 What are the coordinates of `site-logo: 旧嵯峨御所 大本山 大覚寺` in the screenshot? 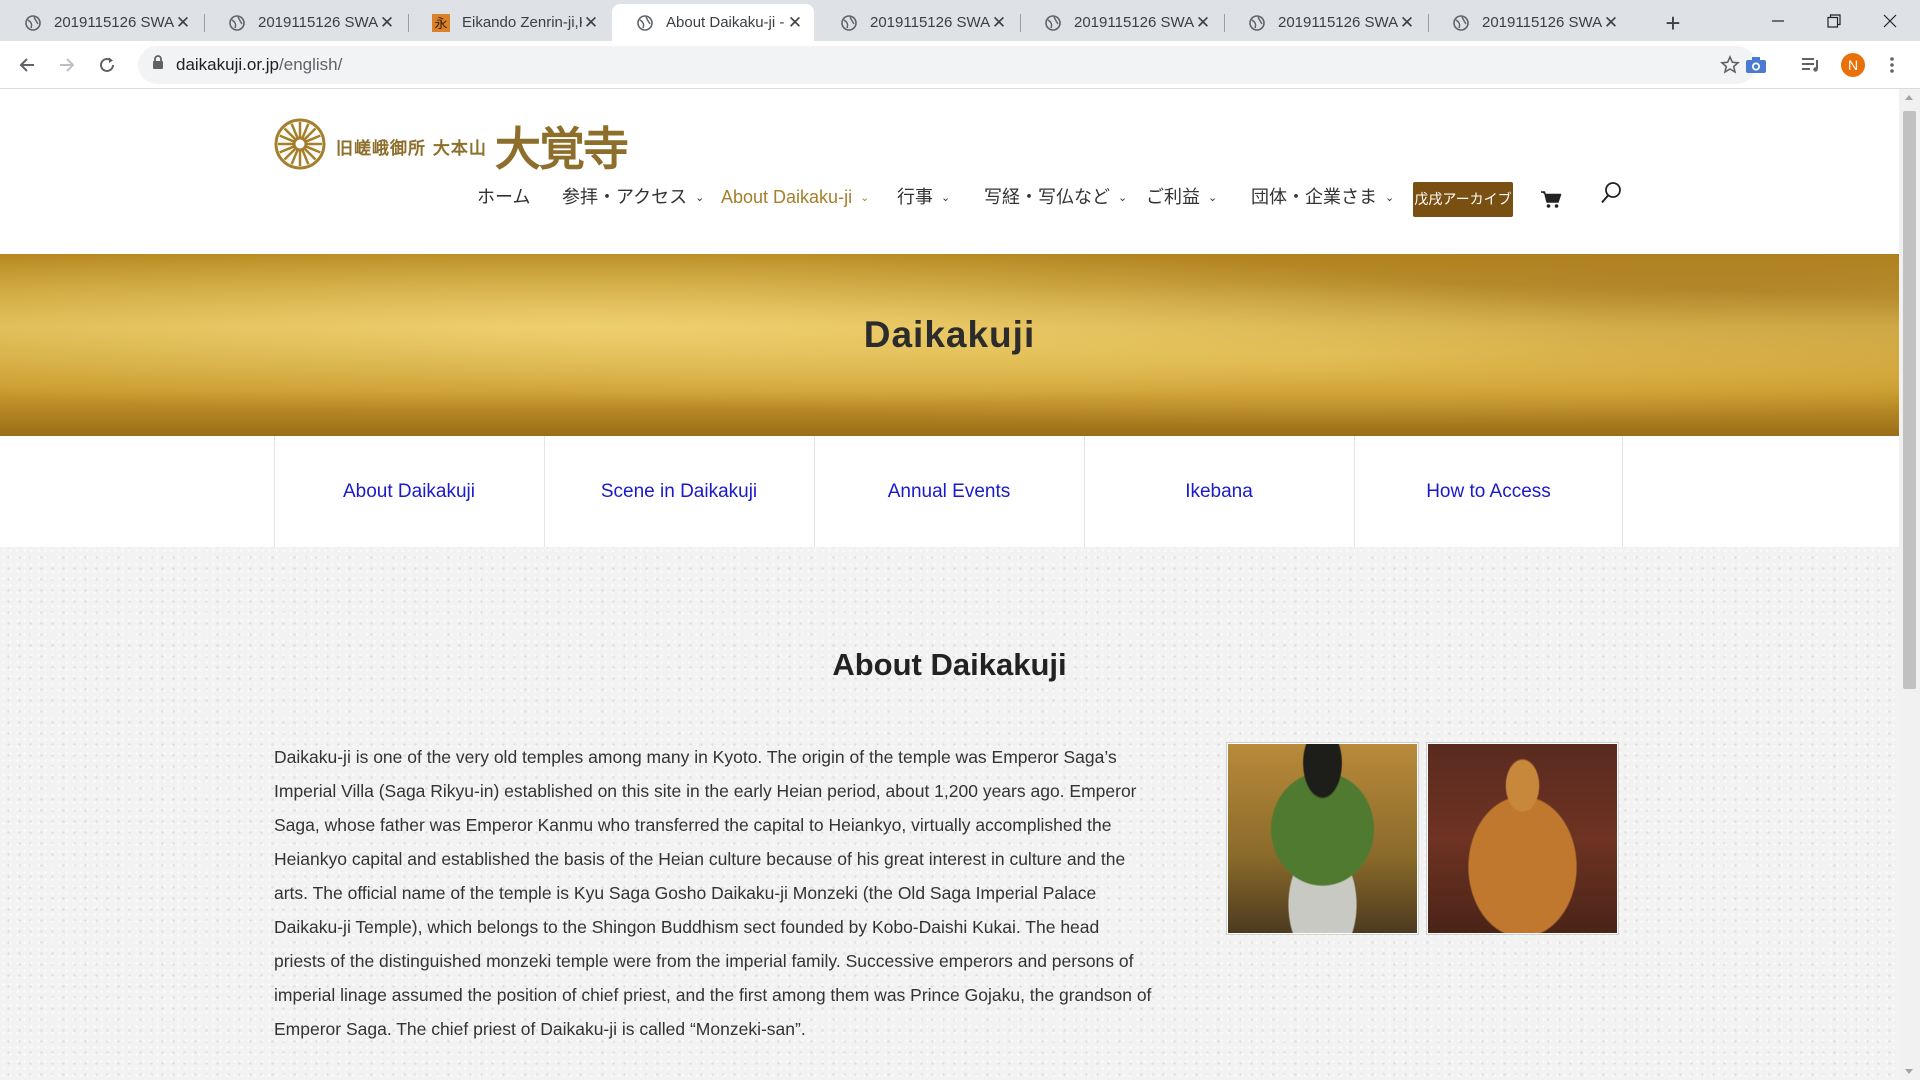 It's located at (451, 146).